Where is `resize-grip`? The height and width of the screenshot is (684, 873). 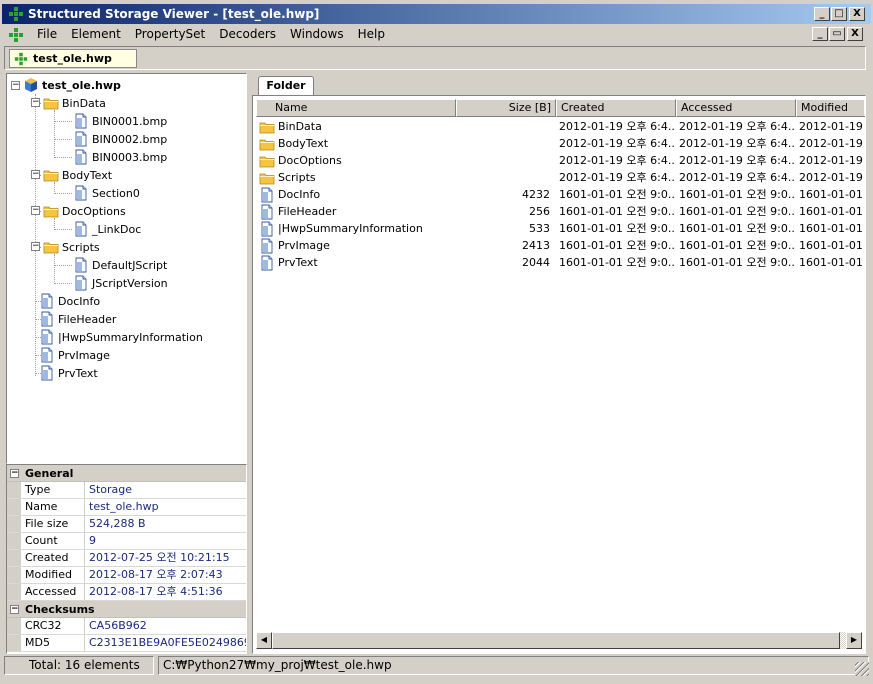 resize-grip is located at coordinates (862, 669).